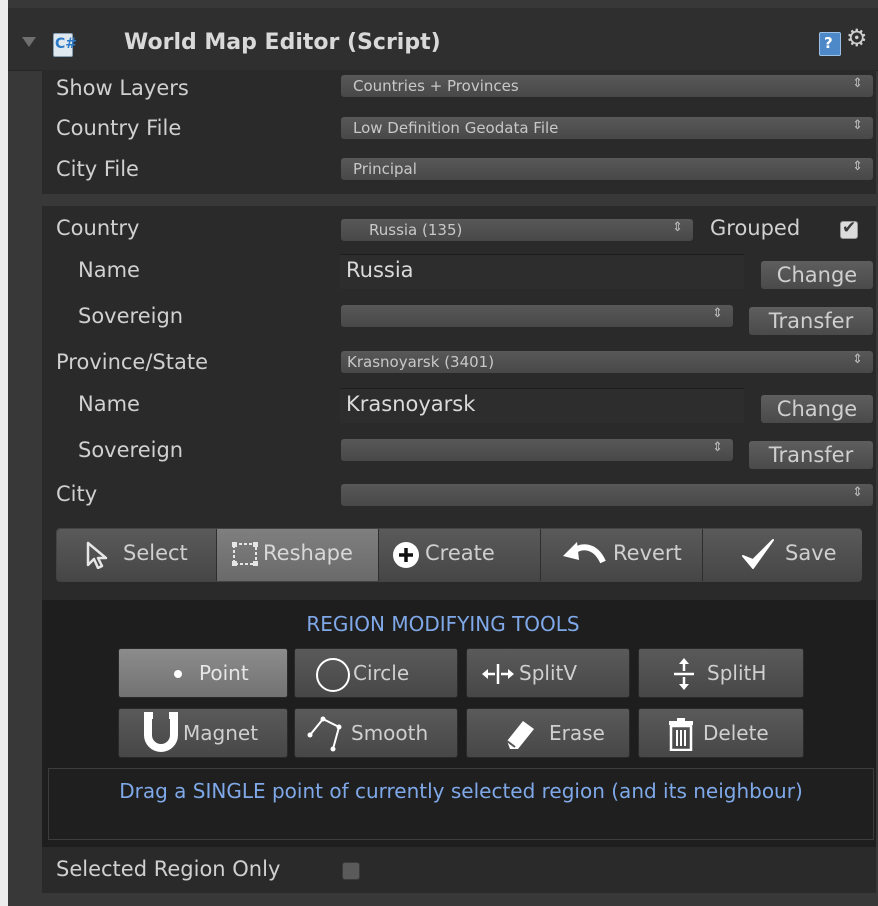  Describe the element at coordinates (811, 321) in the screenshot. I see `country-transfer-button: Transfer` at that location.